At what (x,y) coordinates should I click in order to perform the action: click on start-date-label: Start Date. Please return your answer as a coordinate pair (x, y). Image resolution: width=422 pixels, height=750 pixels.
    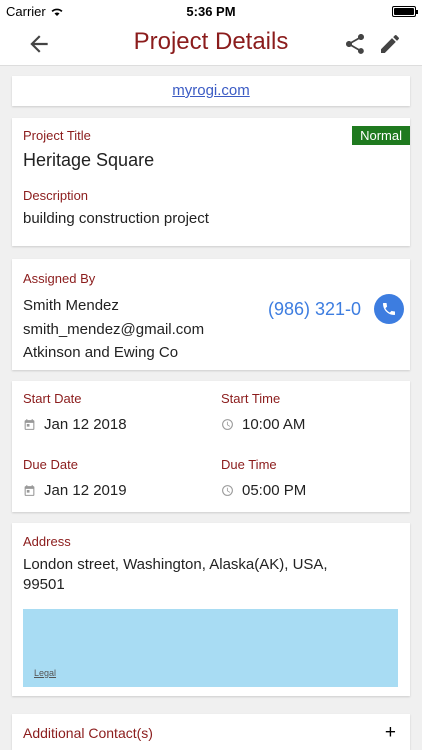
    Looking at the image, I should click on (52, 398).